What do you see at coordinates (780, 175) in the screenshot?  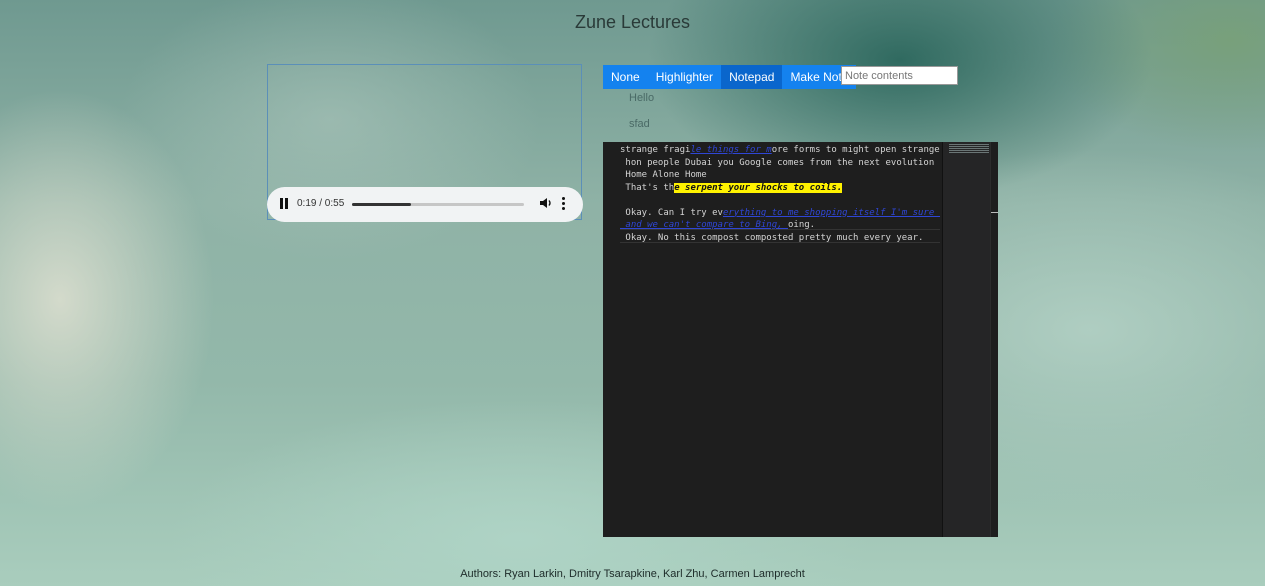 I see `editor-line: Home Alone Home` at bounding box center [780, 175].